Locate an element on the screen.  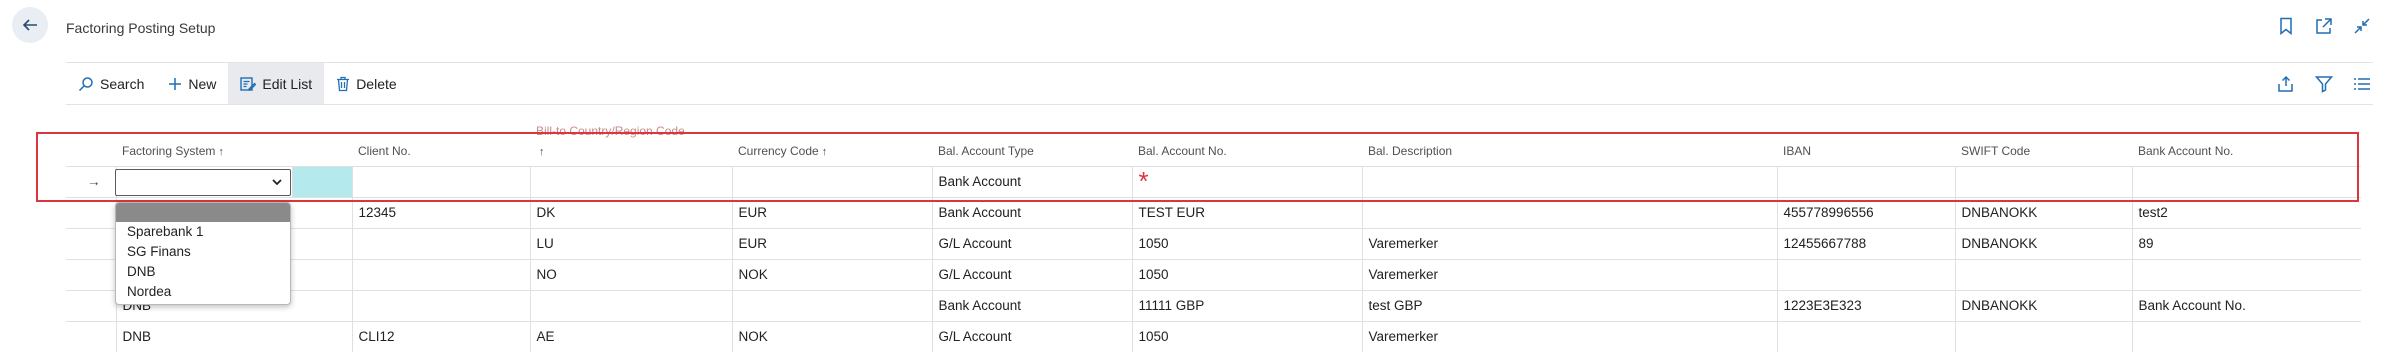
new-row-currency is located at coordinates (831, 181).